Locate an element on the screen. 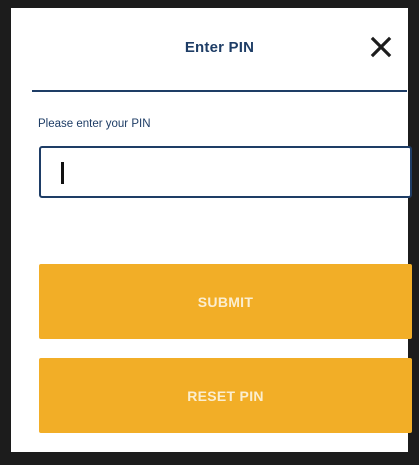  pin-input is located at coordinates (225, 172).